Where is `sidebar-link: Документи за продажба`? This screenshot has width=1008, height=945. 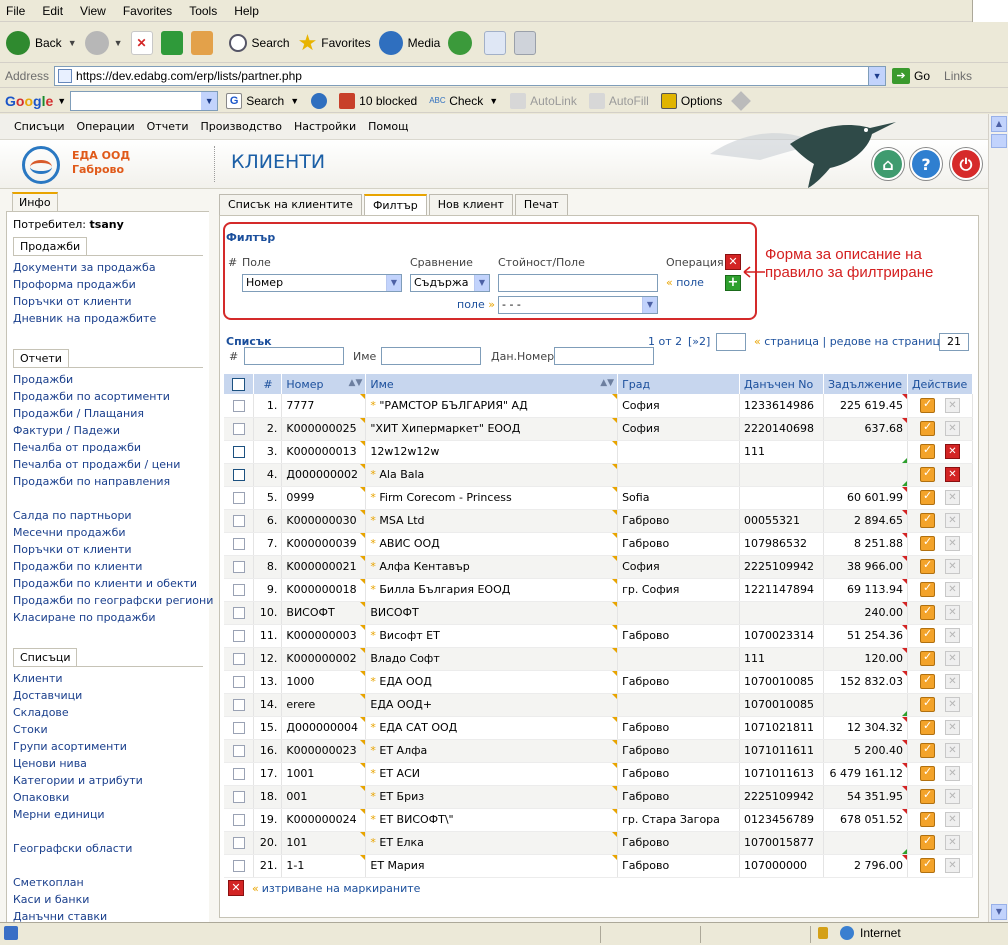 sidebar-link: Документи за продажба is located at coordinates (108, 267).